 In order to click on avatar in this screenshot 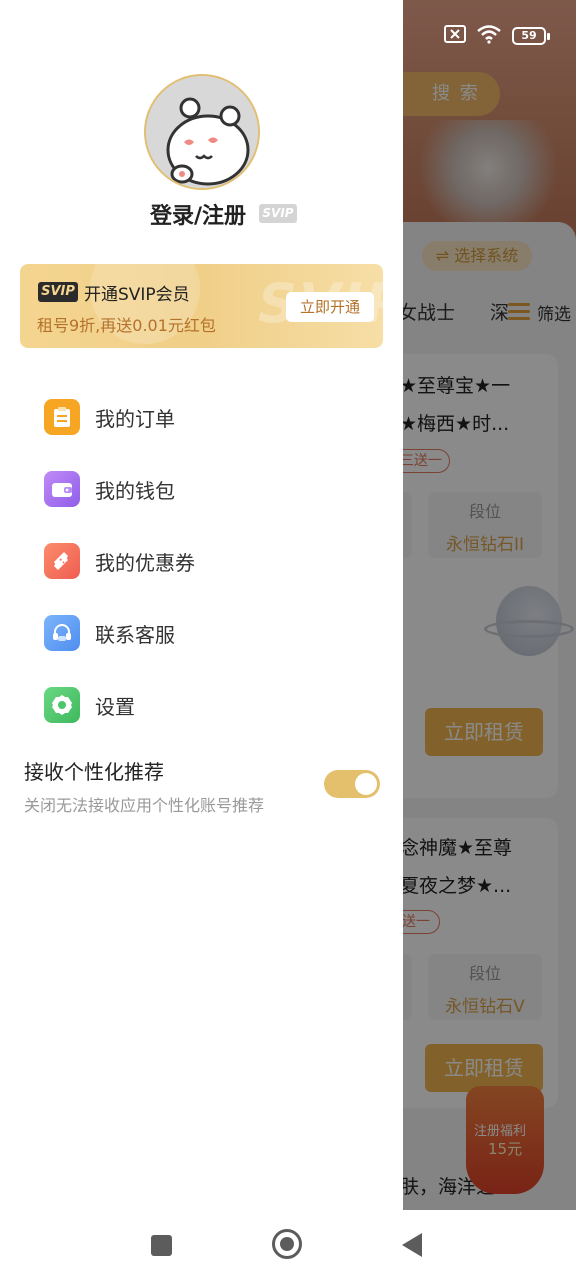, I will do `click(202, 132)`.